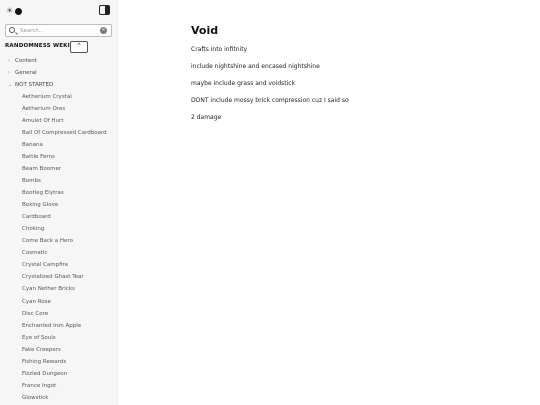 This screenshot has height=405, width=540. I want to click on sidebar-folder-label: NOT STARTED, so click(34, 85).